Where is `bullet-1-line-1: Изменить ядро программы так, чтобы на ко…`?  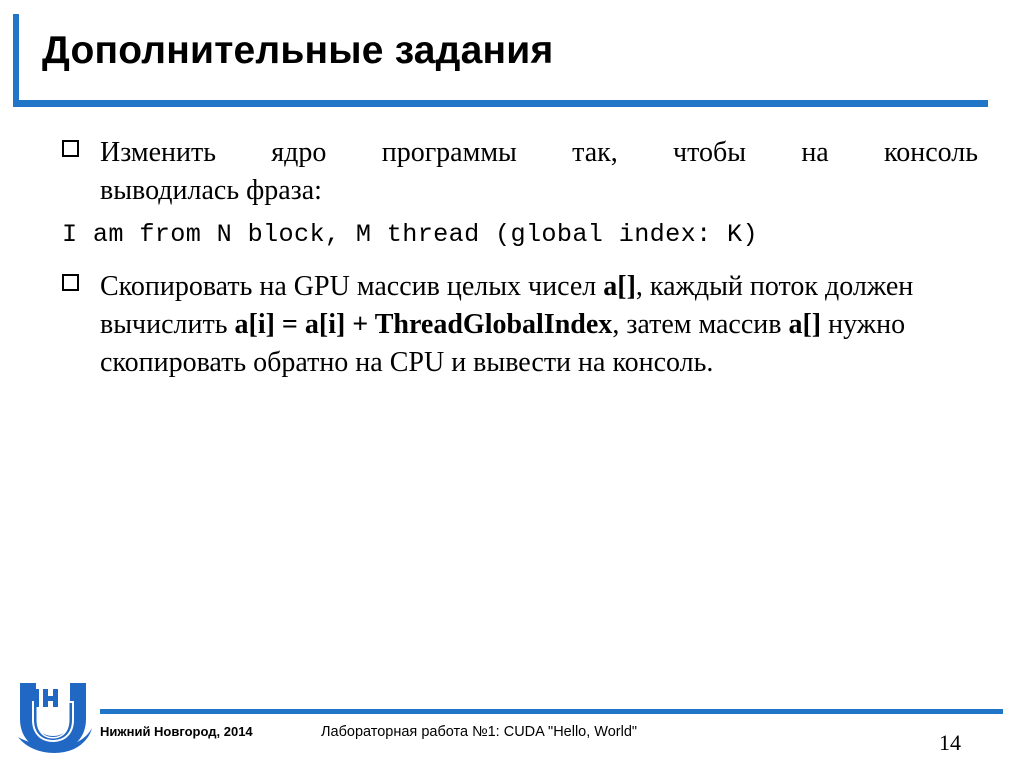 bullet-1-line-1: Изменить ядро программы так, чтобы на ко… is located at coordinates (539, 152).